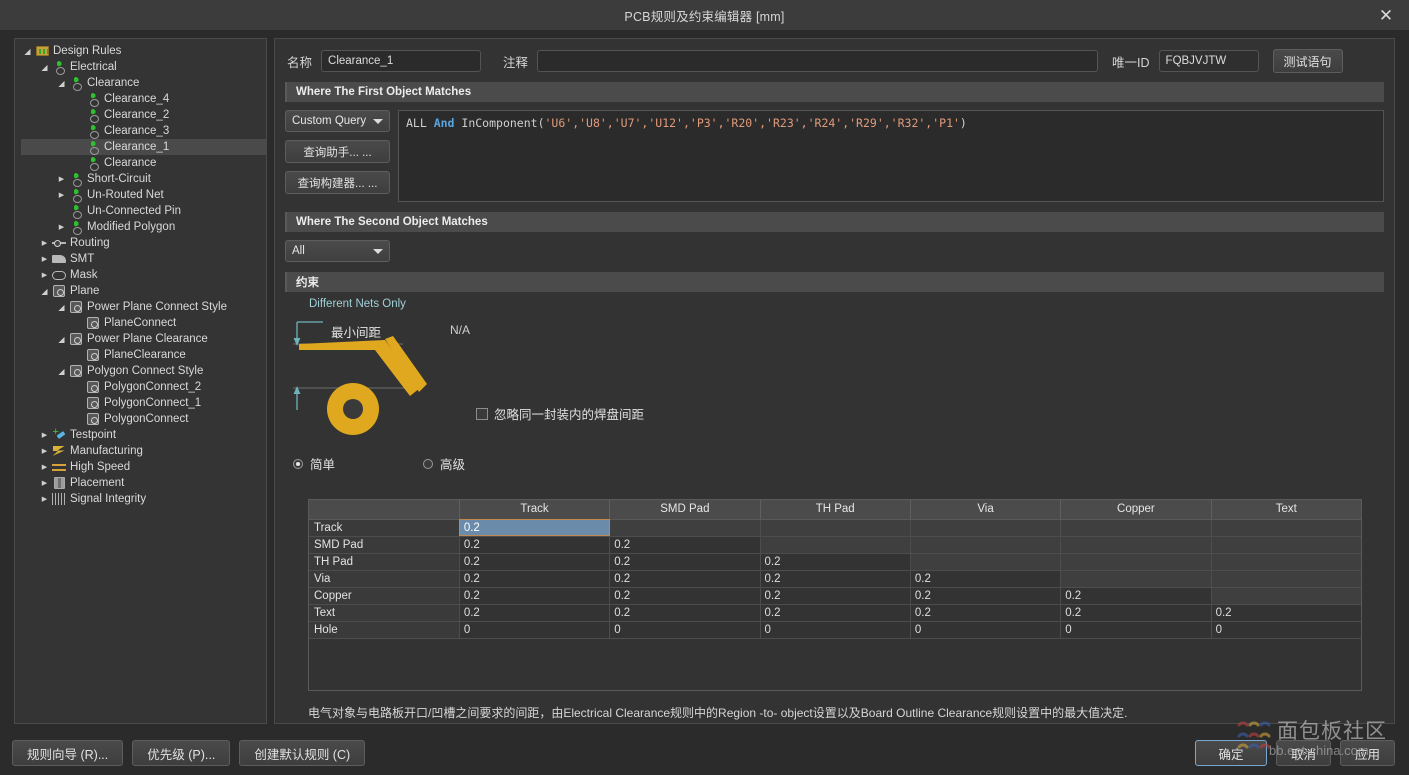 The width and height of the screenshot is (1409, 775). What do you see at coordinates (143, 275) in the screenshot?
I see `tree-item-mask: ▶ Mask` at bounding box center [143, 275].